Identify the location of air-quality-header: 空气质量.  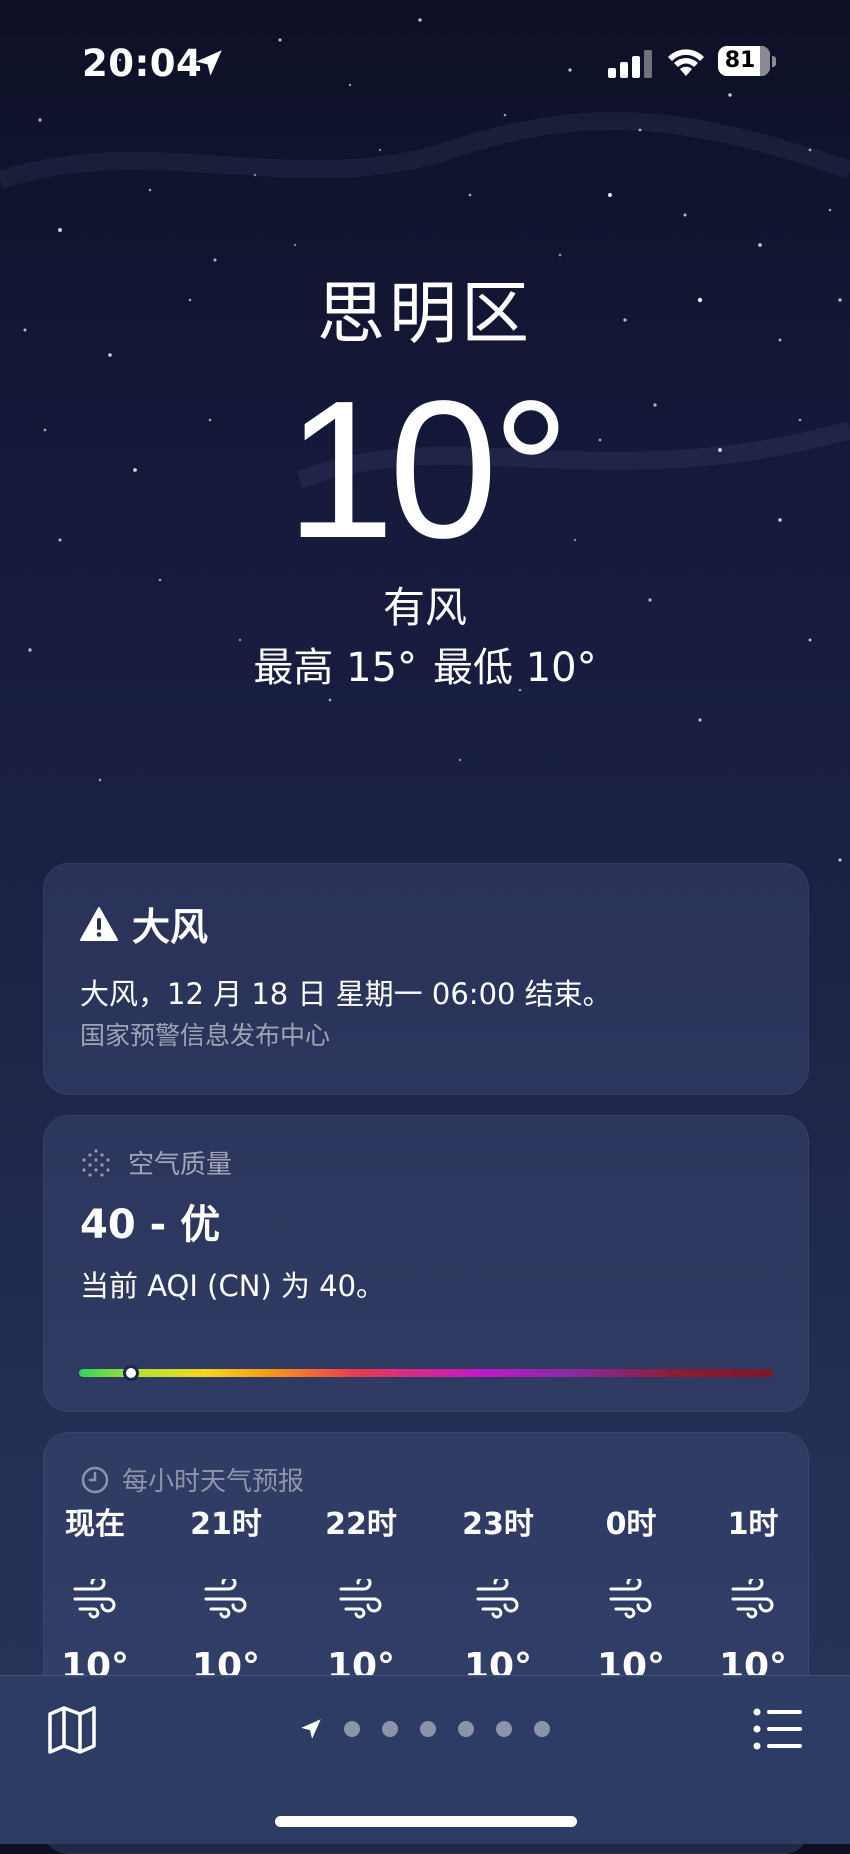
(156, 1162).